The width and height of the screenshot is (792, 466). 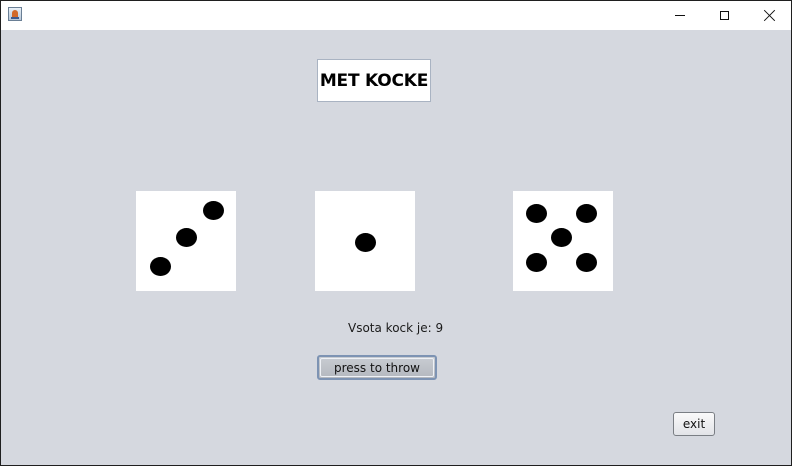 What do you see at coordinates (15, 14) in the screenshot?
I see `java-cup-icon` at bounding box center [15, 14].